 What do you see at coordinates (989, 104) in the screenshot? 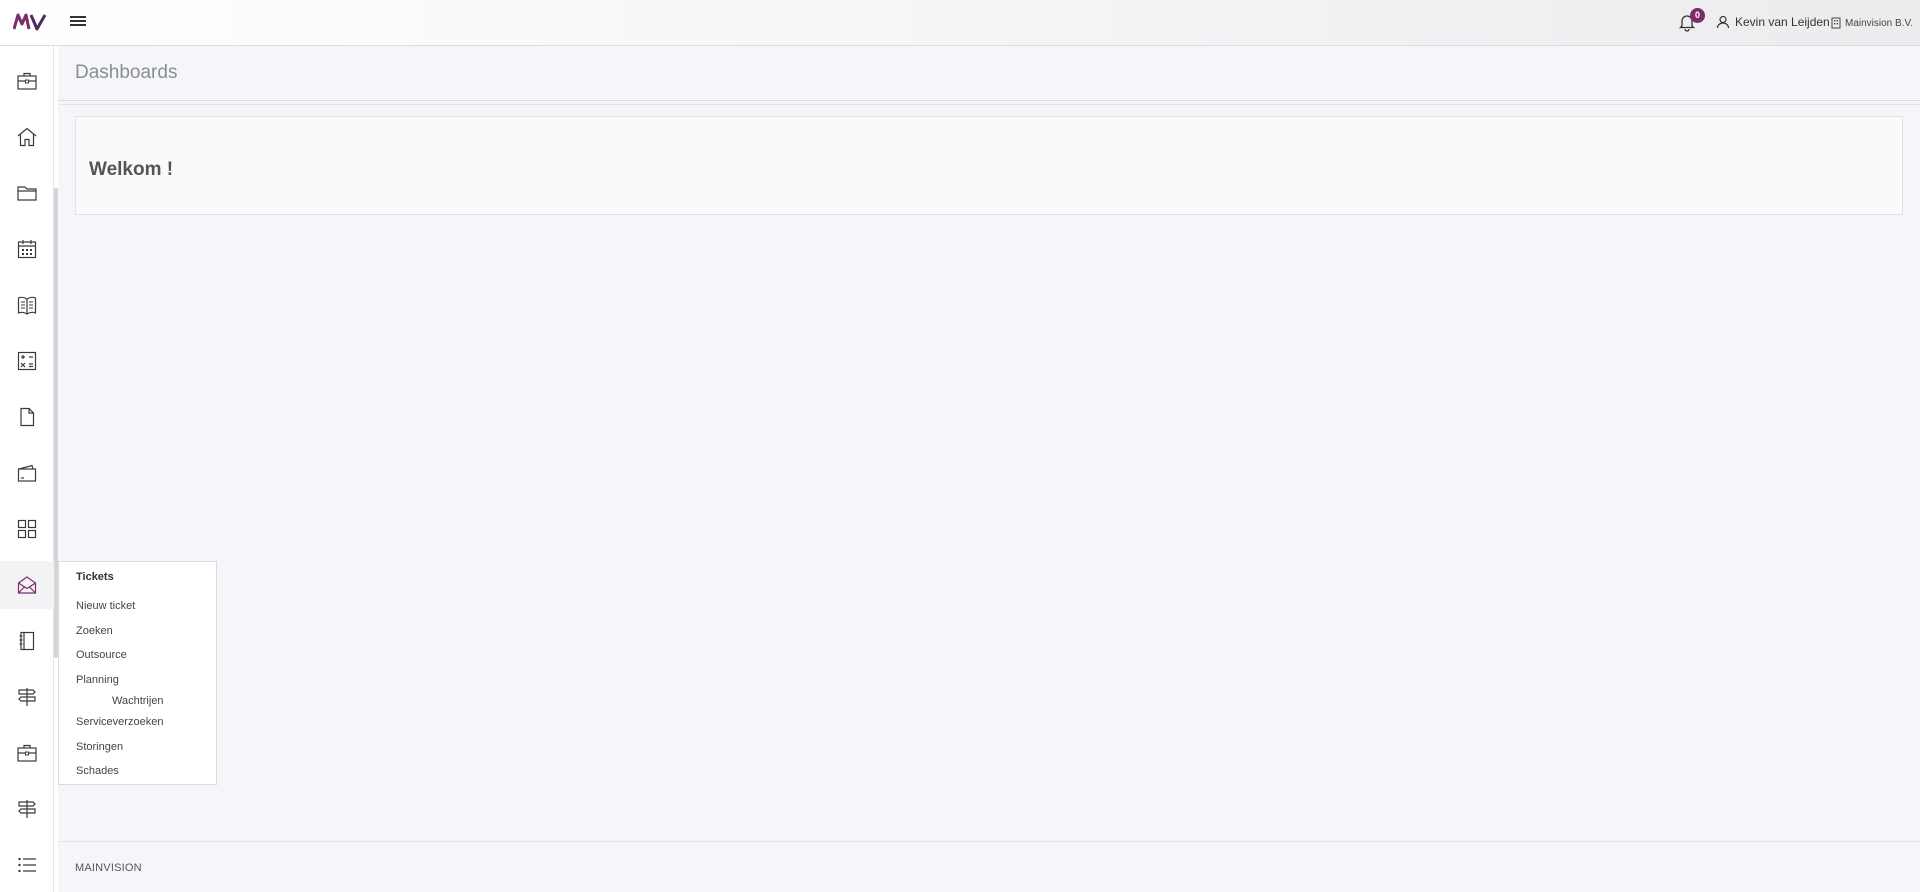
I see `header-divider` at bounding box center [989, 104].